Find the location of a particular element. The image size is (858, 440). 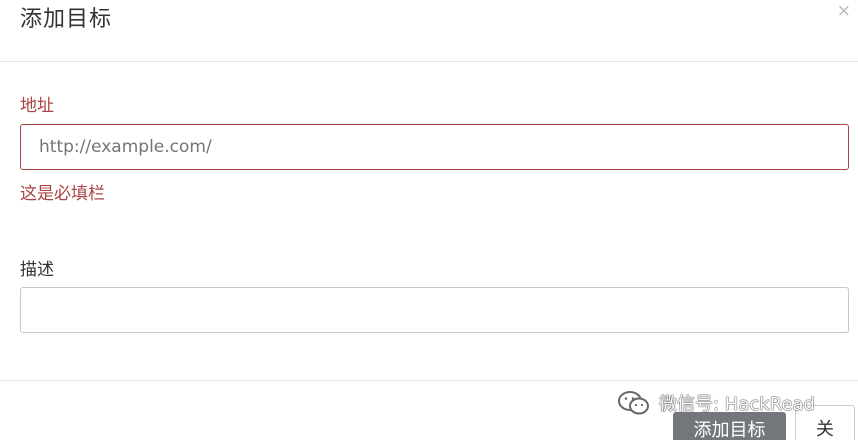

dialog-header: 添加目标 × is located at coordinates (429, 31).